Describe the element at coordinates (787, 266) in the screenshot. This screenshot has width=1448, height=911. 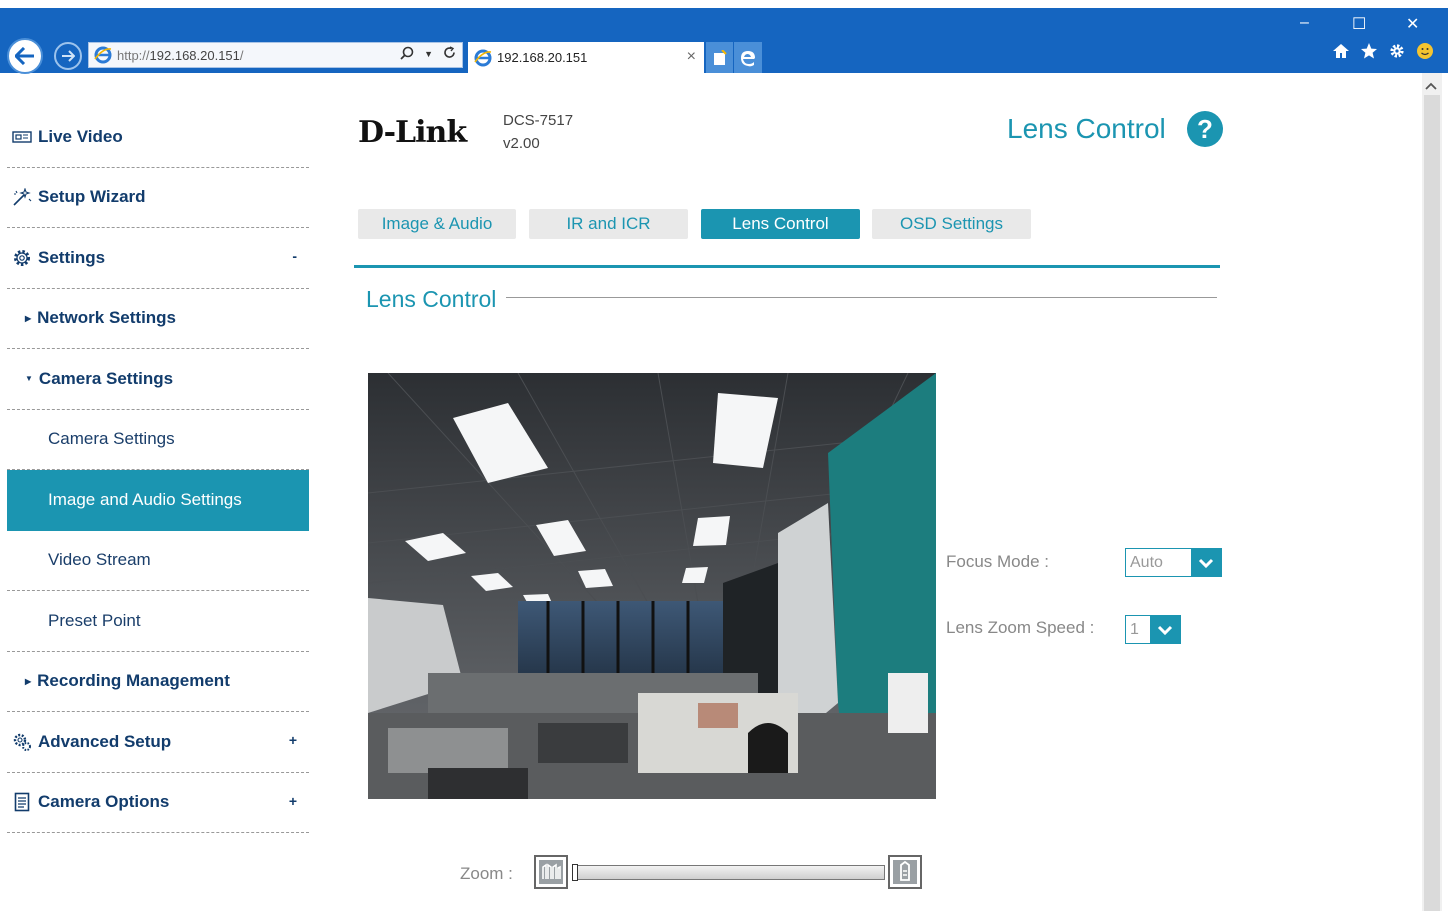
I see `tab-underline` at that location.